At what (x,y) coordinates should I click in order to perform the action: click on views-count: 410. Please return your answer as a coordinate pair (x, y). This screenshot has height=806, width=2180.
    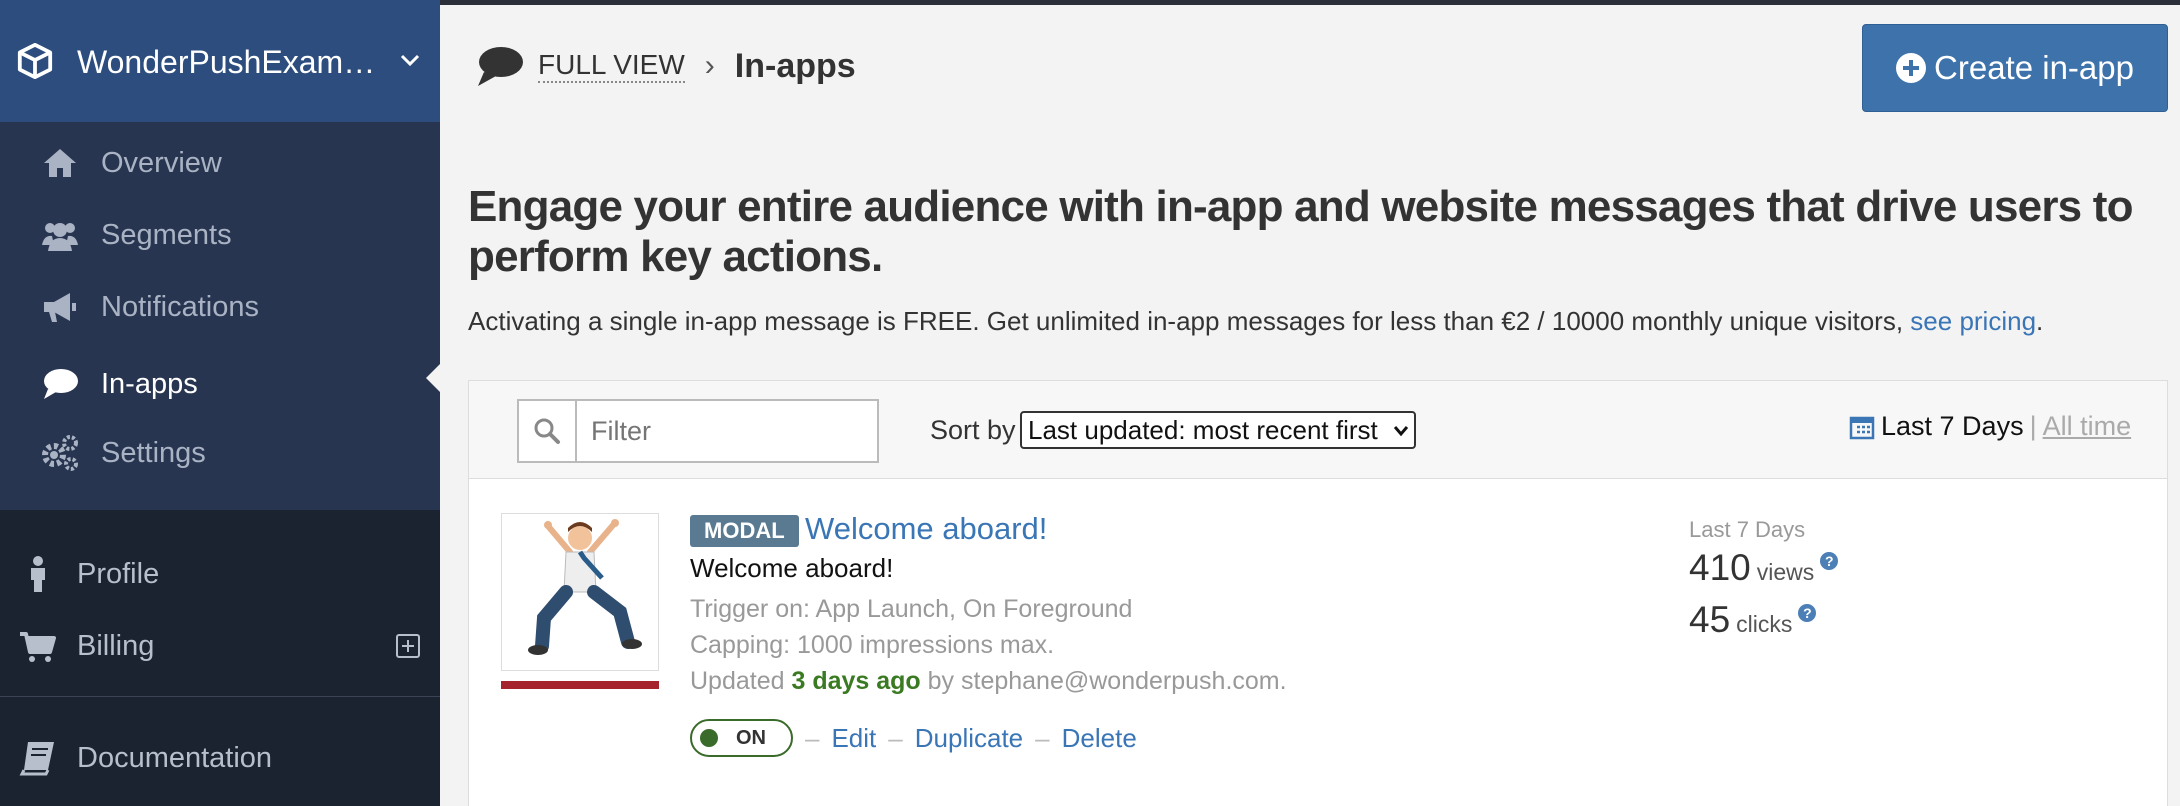
    Looking at the image, I should click on (1720, 567).